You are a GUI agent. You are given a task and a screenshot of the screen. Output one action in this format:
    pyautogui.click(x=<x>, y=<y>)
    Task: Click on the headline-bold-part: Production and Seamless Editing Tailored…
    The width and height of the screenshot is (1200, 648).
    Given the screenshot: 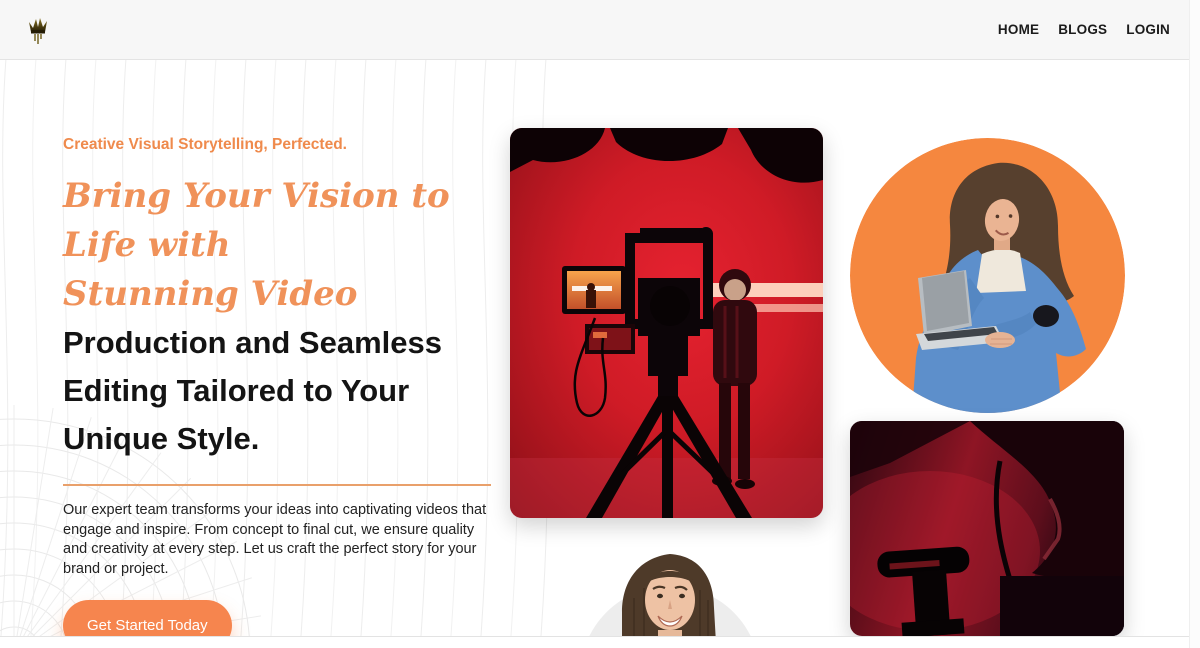 What is the action you would take?
    pyautogui.click(x=252, y=390)
    